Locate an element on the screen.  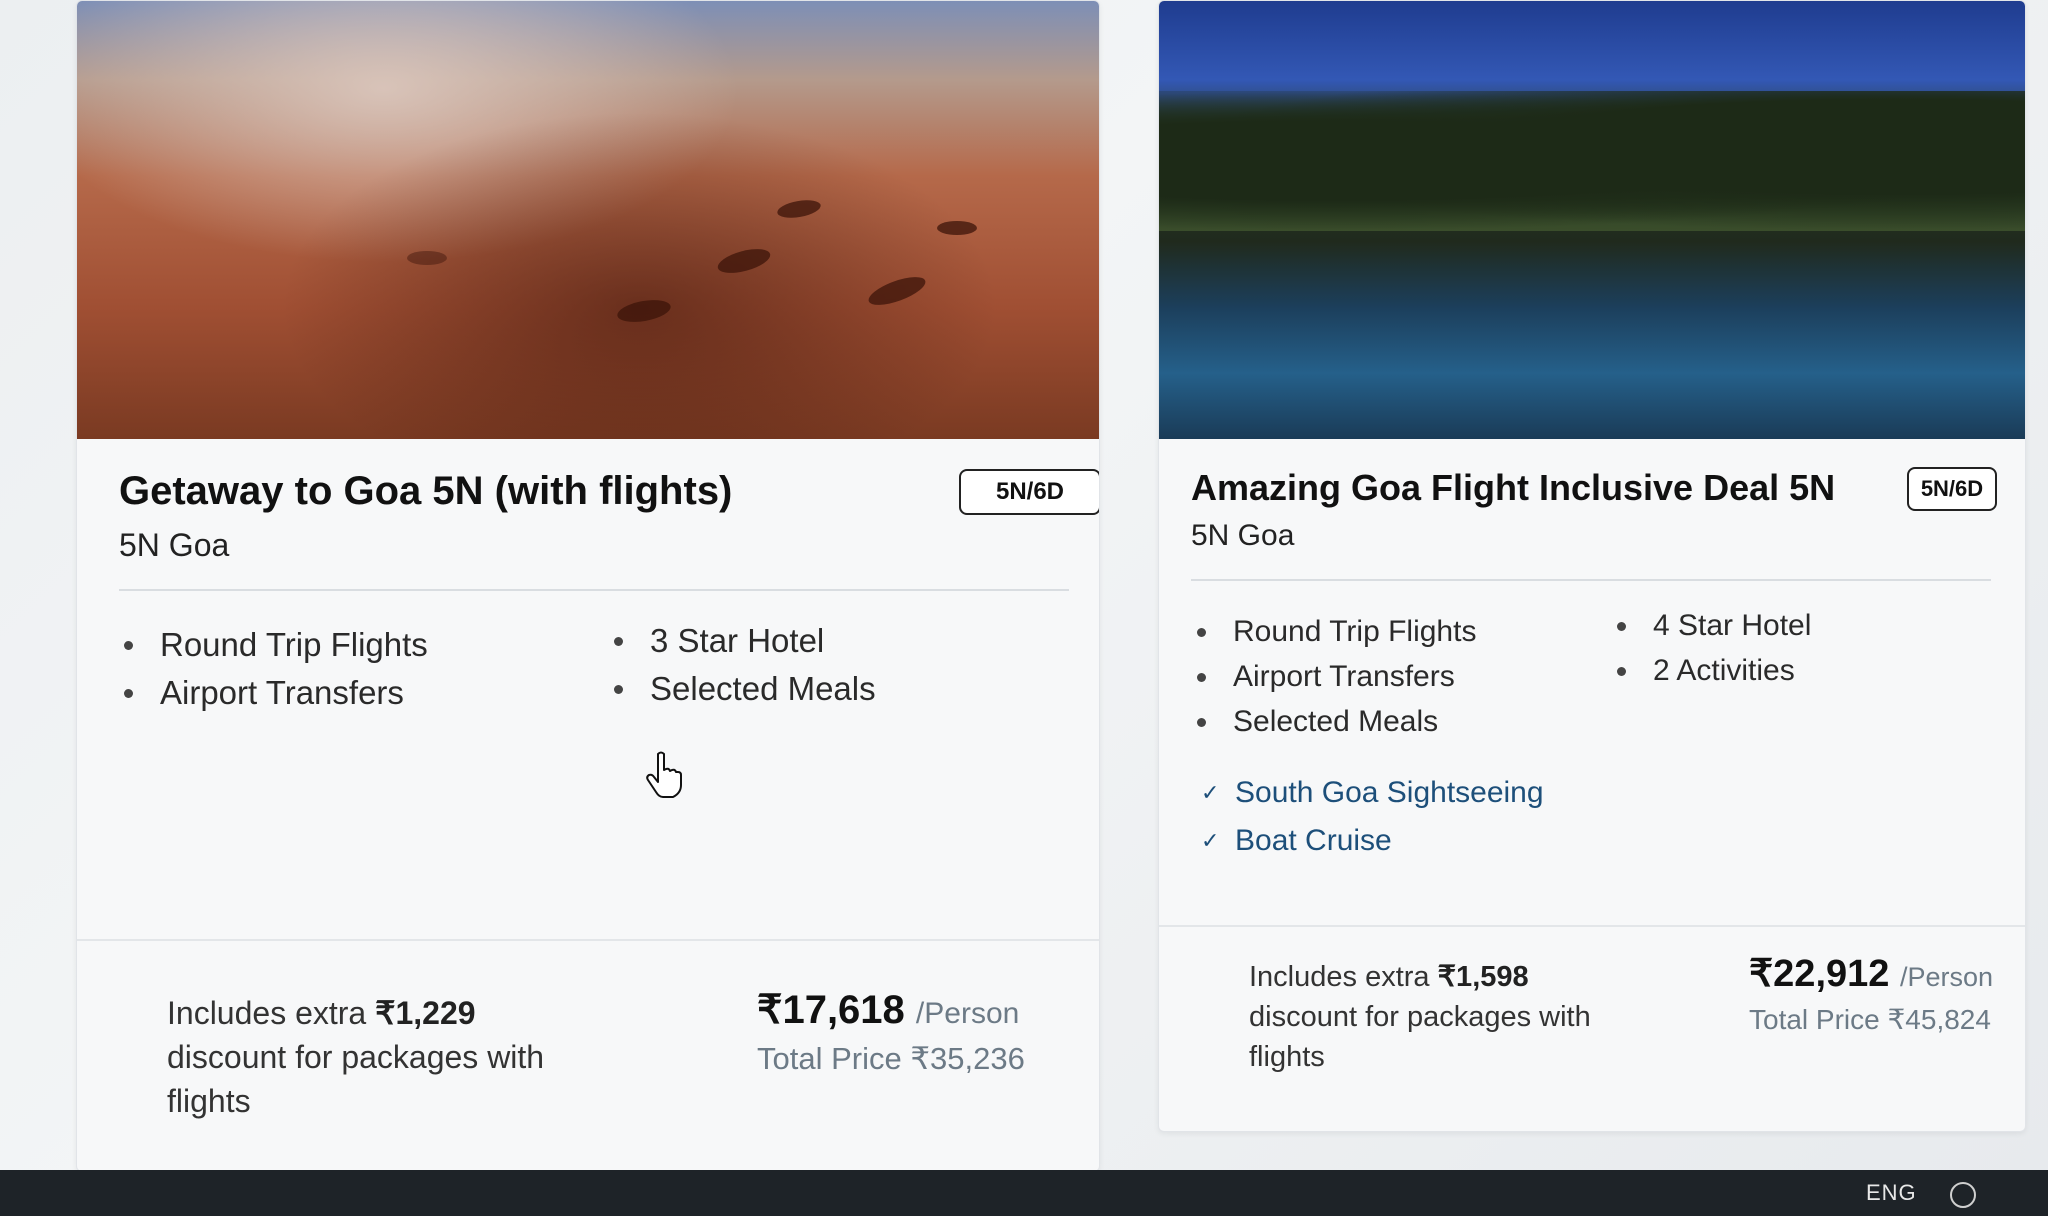
inclusions-list-right: 4 Star Hotel 2 Activities is located at coordinates (1714, 648).